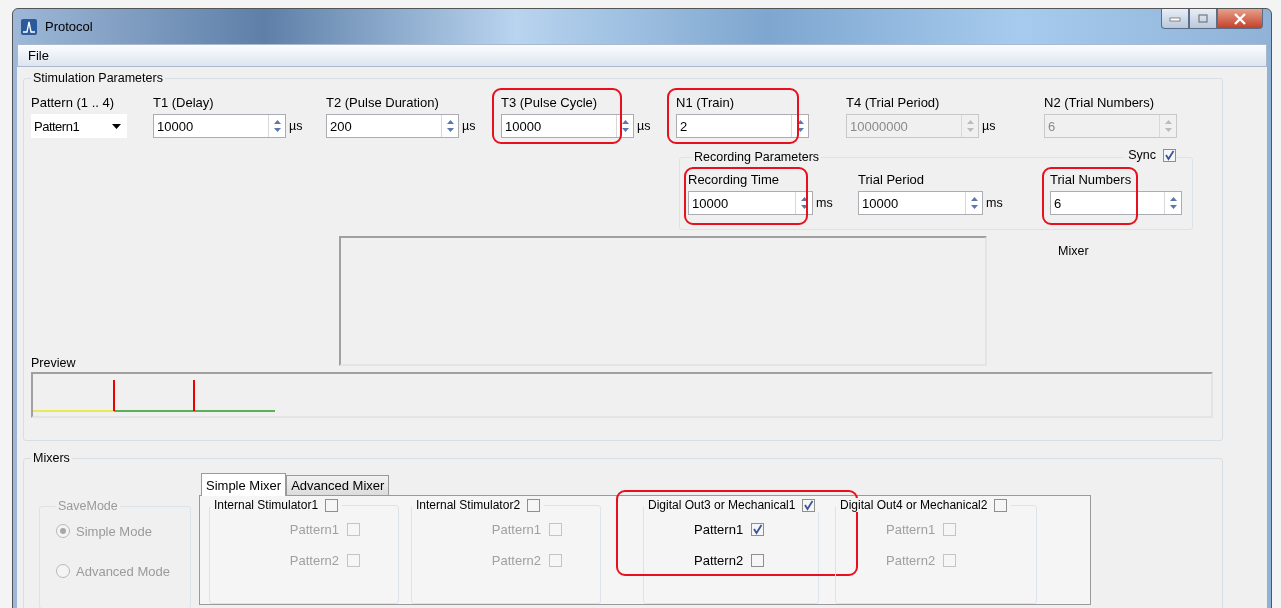 The height and width of the screenshot is (608, 1281). What do you see at coordinates (38, 55) in the screenshot?
I see `menu-item: File` at bounding box center [38, 55].